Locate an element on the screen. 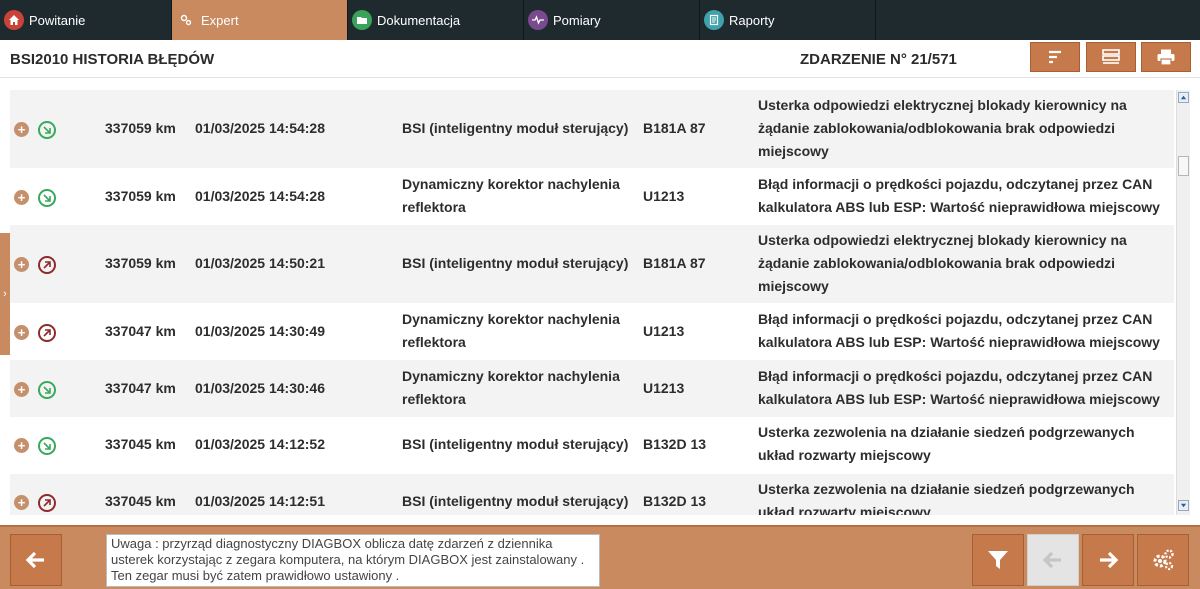  arrow-right-icon is located at coordinates (1109, 560).